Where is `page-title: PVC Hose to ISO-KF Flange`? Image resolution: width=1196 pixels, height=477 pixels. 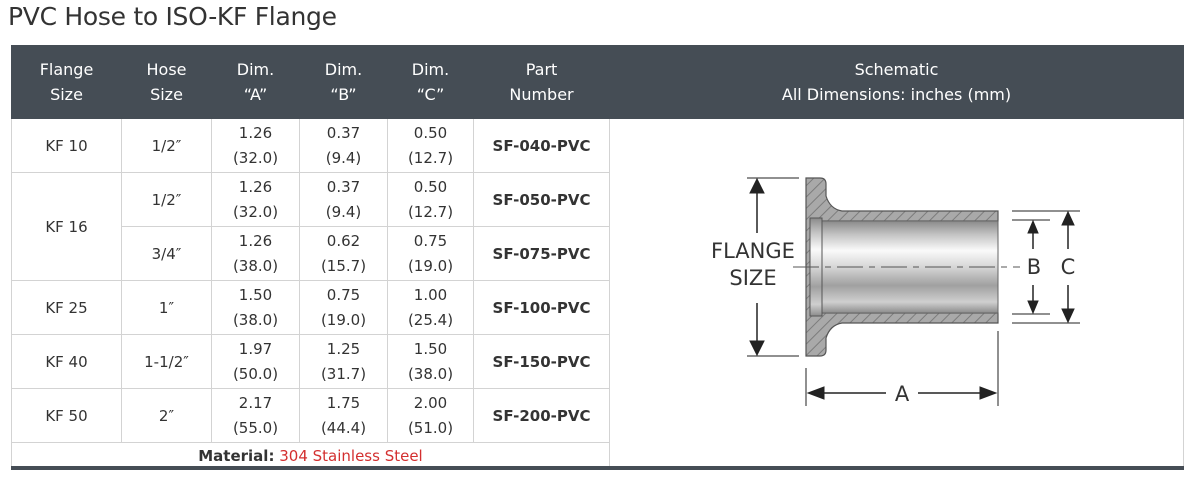 page-title: PVC Hose to ISO-KF Flange is located at coordinates (172, 16).